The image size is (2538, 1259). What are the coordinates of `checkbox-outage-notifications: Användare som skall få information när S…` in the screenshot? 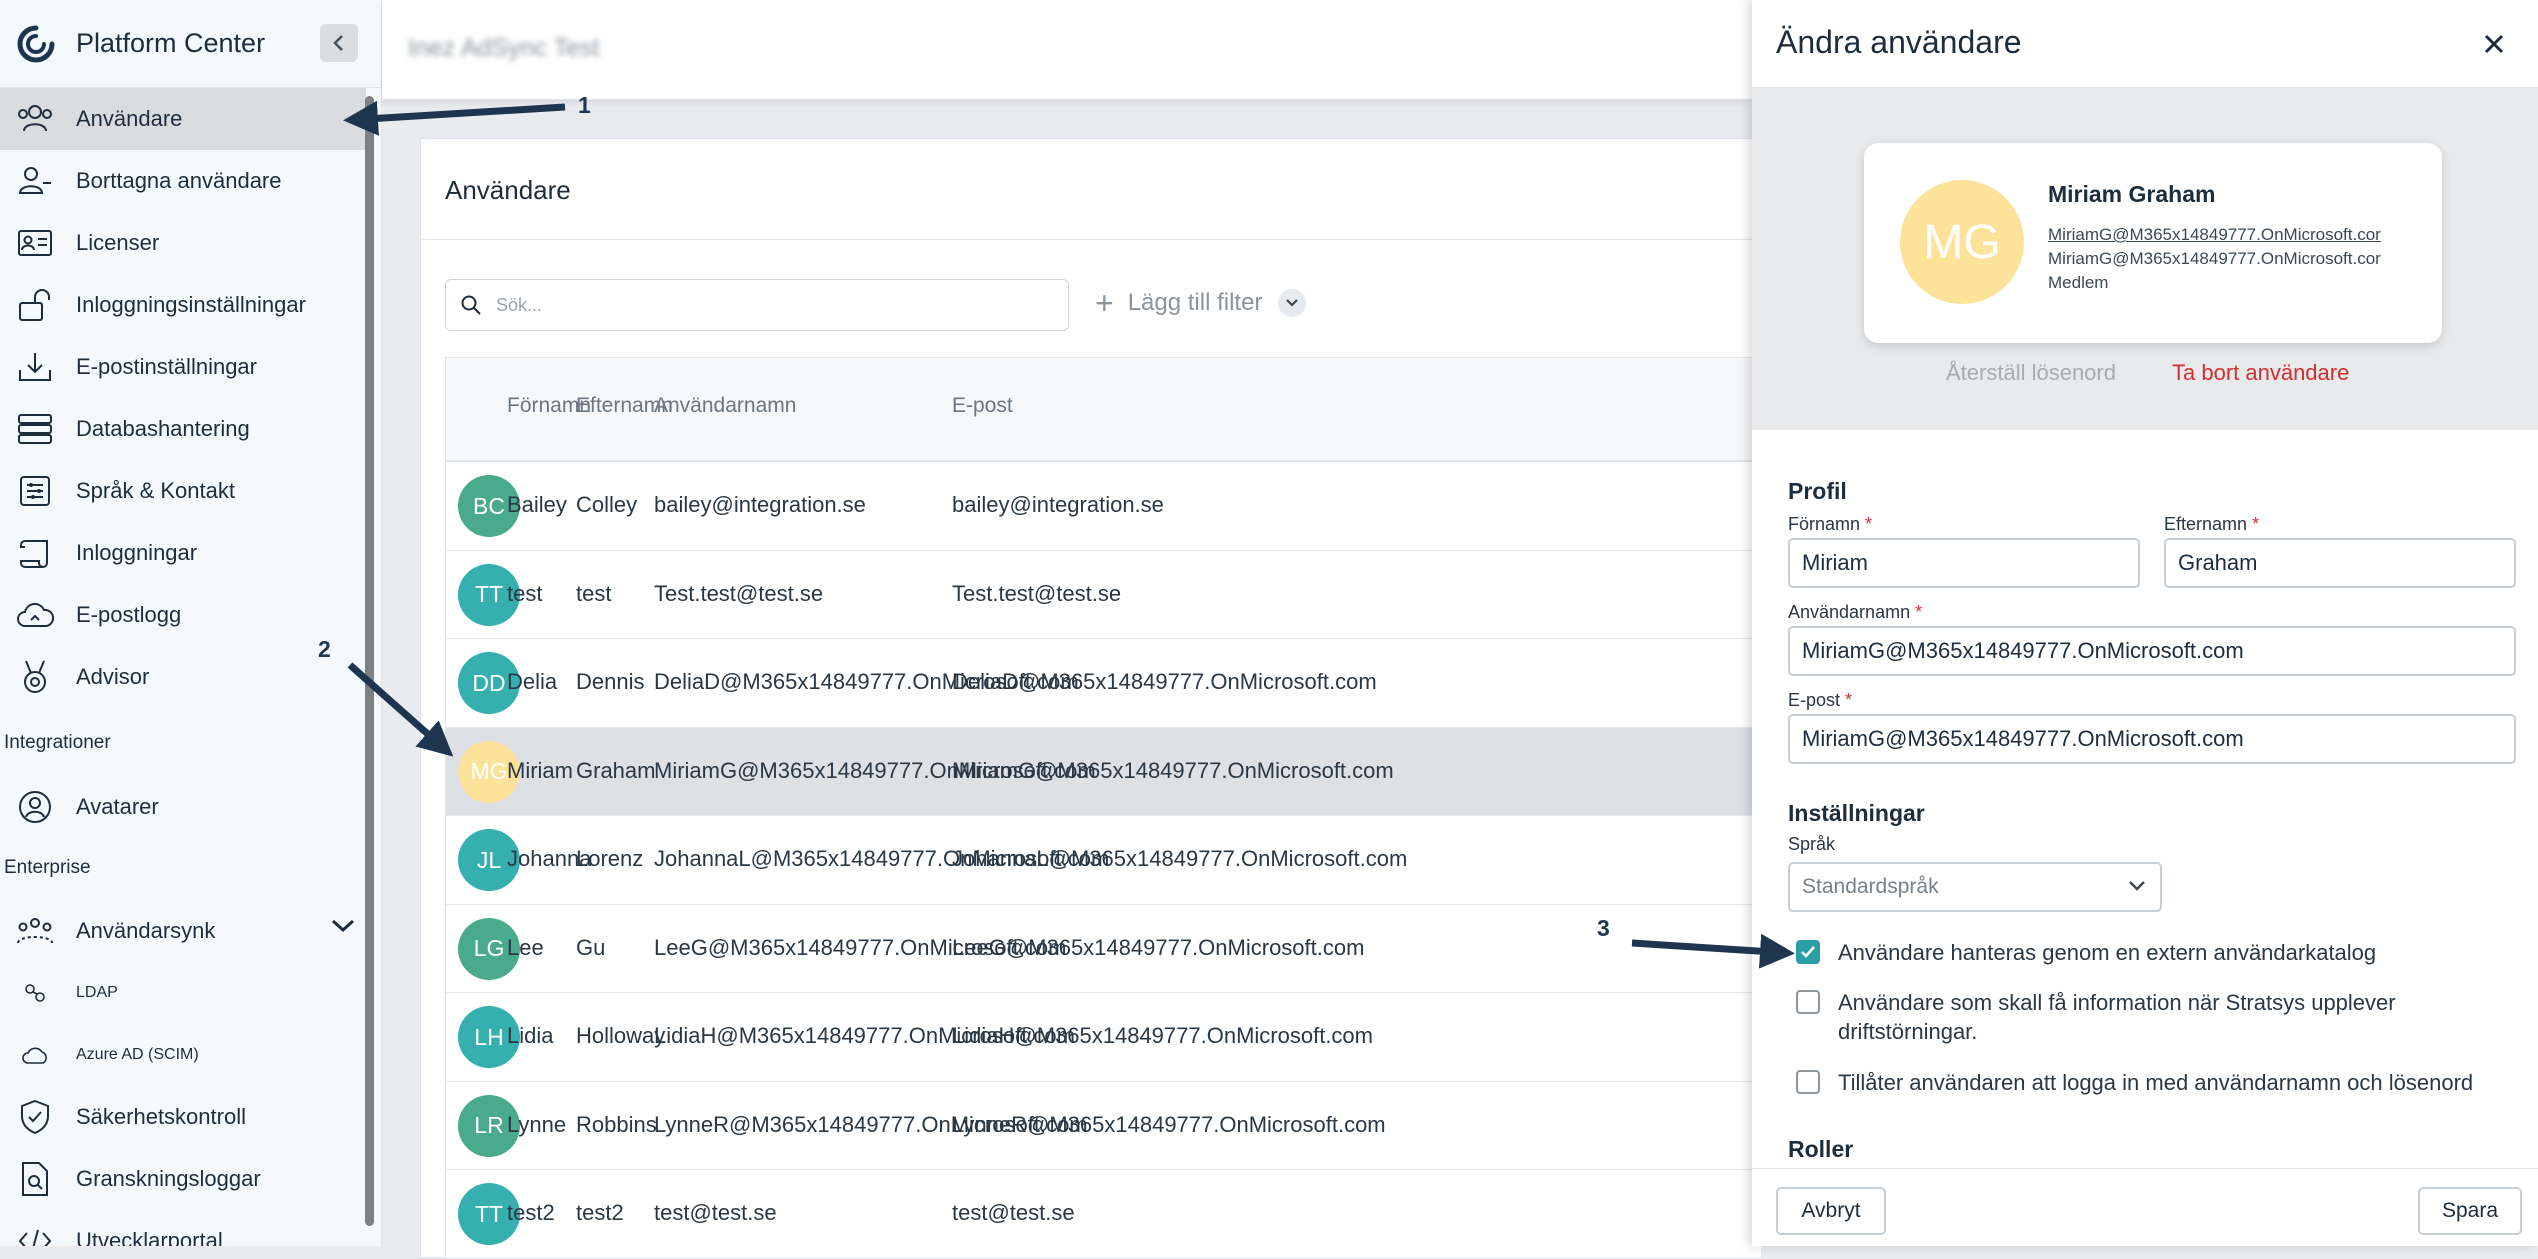 It's located at (2157, 1017).